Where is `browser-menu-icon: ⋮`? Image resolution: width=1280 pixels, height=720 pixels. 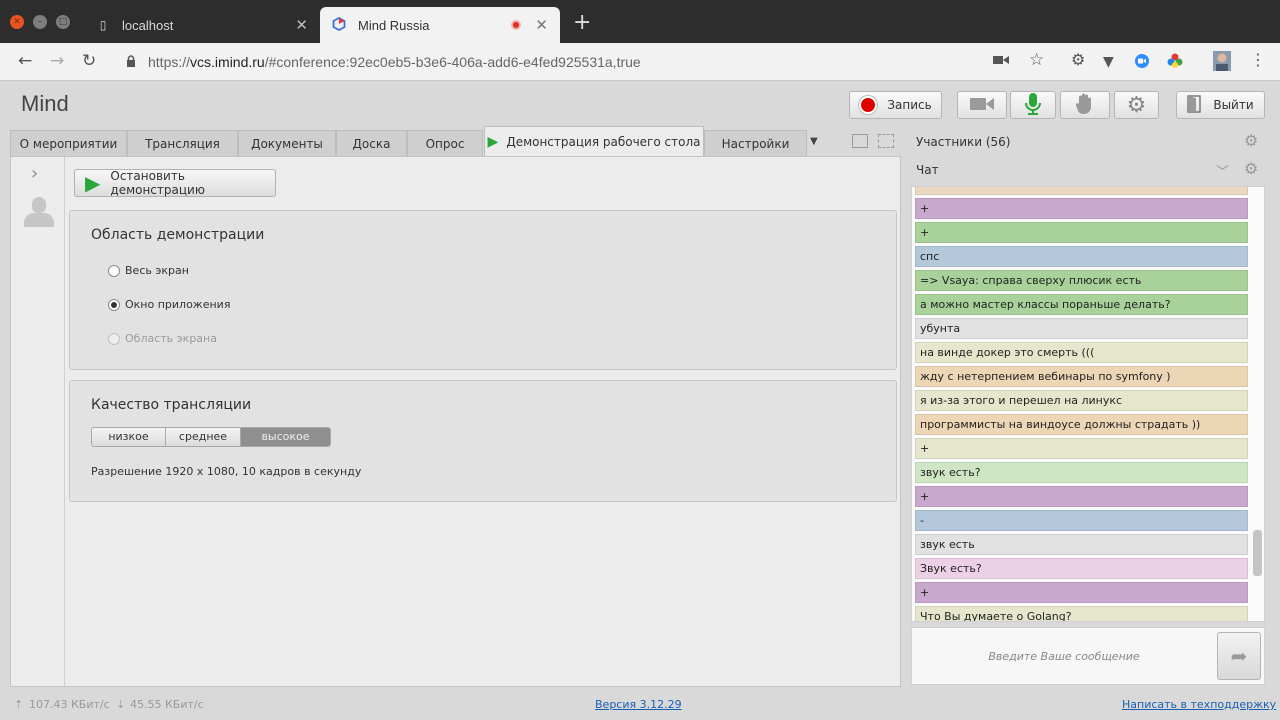 browser-menu-icon: ⋮ is located at coordinates (1258, 60).